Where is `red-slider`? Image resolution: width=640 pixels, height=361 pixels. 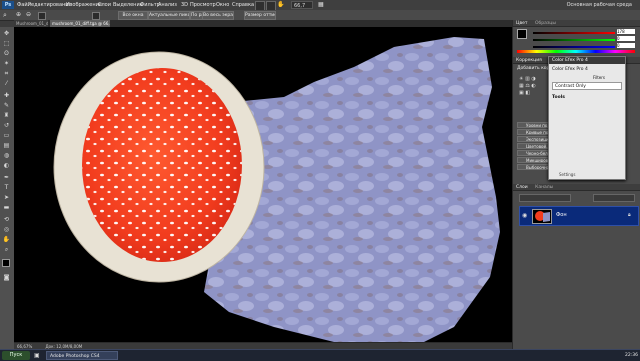 red-slider is located at coordinates (574, 33).